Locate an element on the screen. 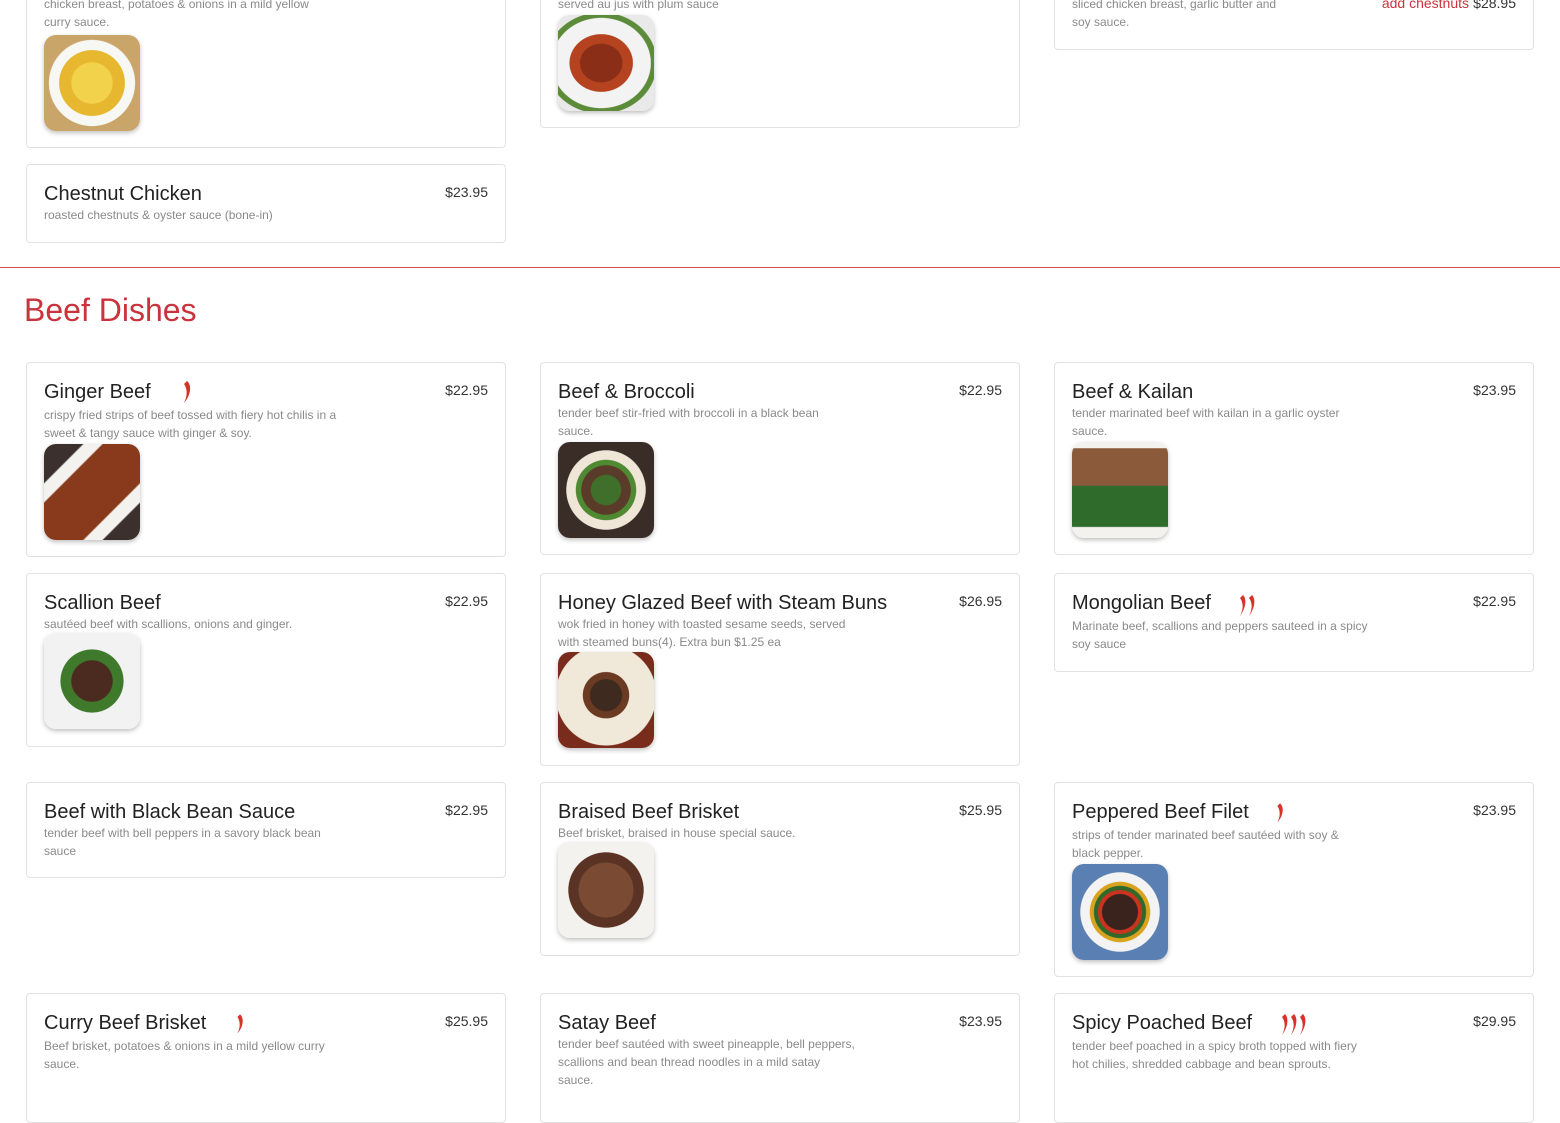  section-title: Beef Dishes is located at coordinates (110, 310).